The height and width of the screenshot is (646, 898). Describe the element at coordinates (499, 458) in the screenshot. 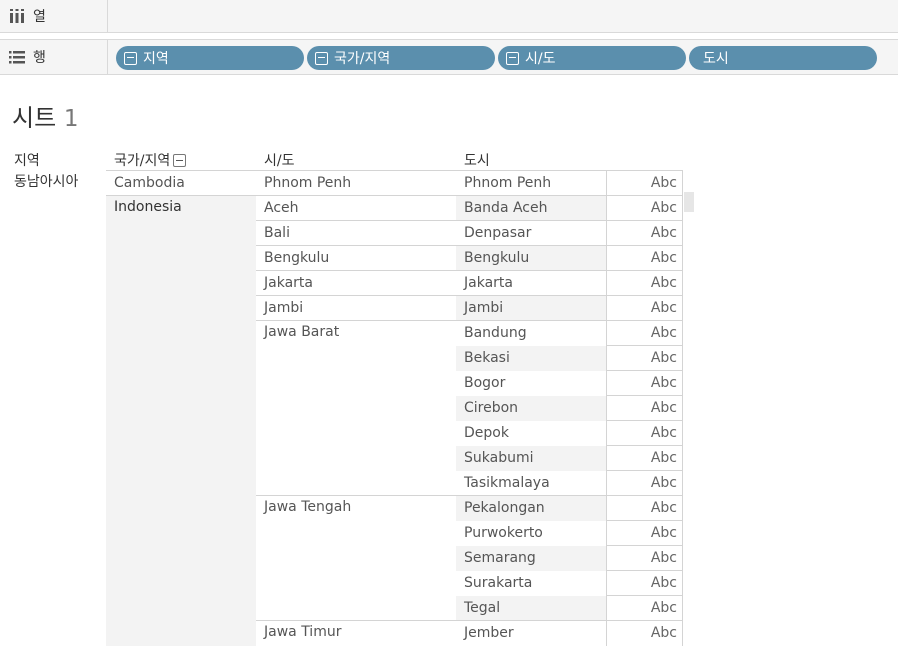

I see `city-cell: Sukabumi` at that location.